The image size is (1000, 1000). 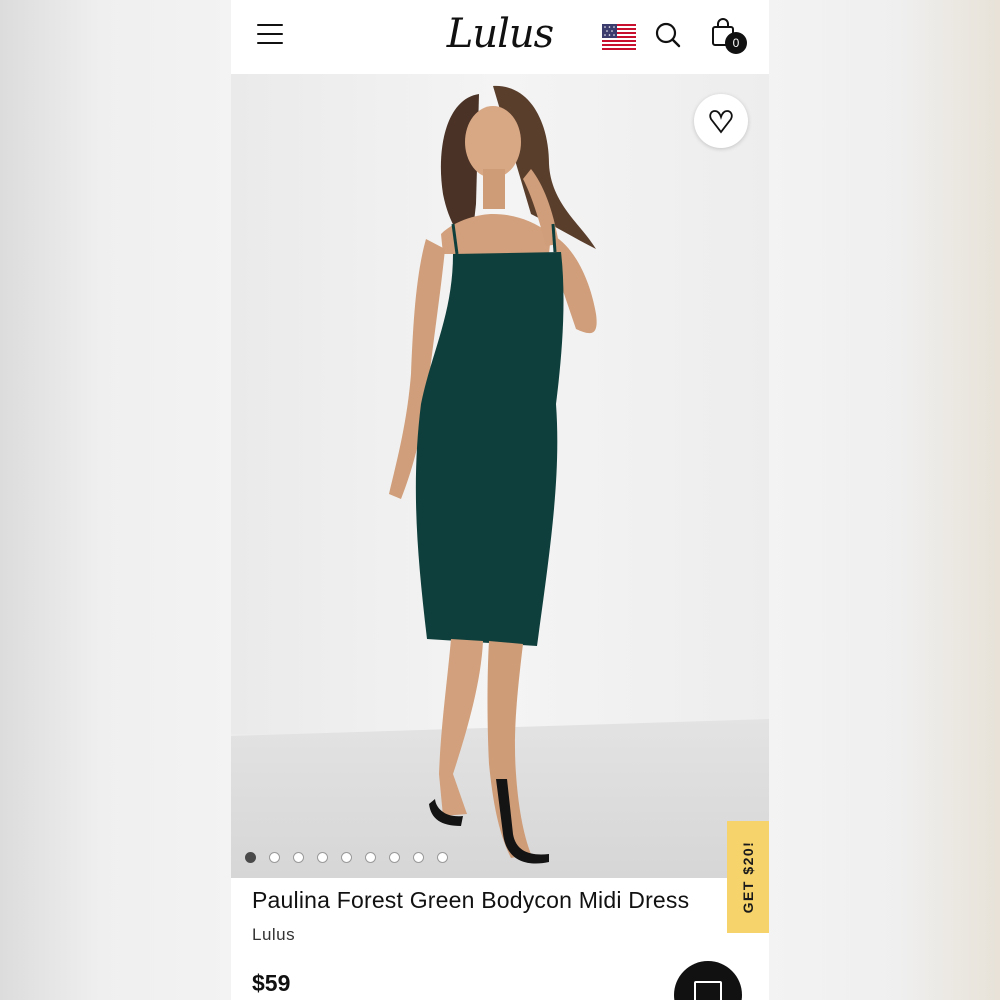 What do you see at coordinates (271, 35) in the screenshot?
I see `hamburger-menu-icon` at bounding box center [271, 35].